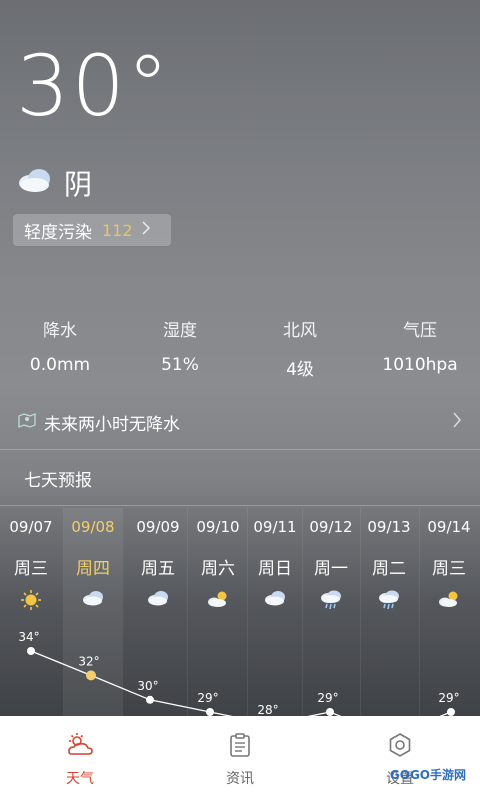 The width and height of the screenshot is (480, 800). Describe the element at coordinates (88, 661) in the screenshot. I see `temperature-label: 32°` at that location.